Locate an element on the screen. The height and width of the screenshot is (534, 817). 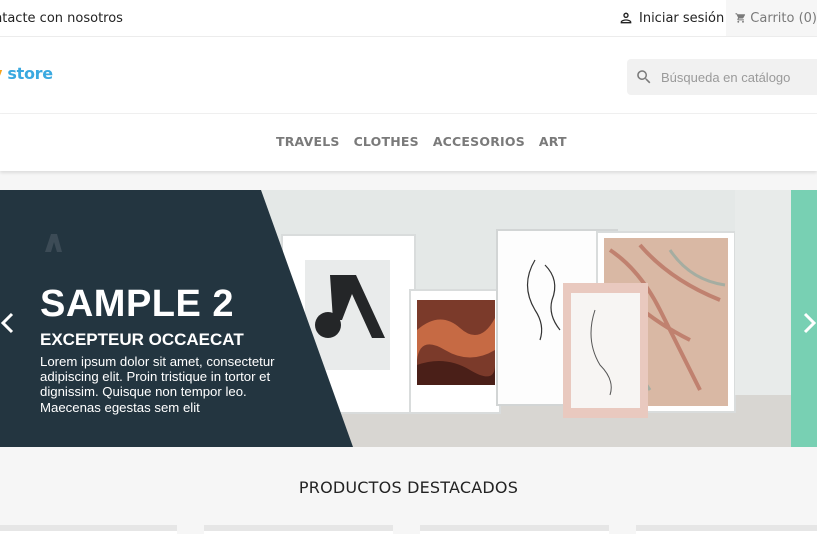
a-logo-icon is located at coordinates (53, 243).